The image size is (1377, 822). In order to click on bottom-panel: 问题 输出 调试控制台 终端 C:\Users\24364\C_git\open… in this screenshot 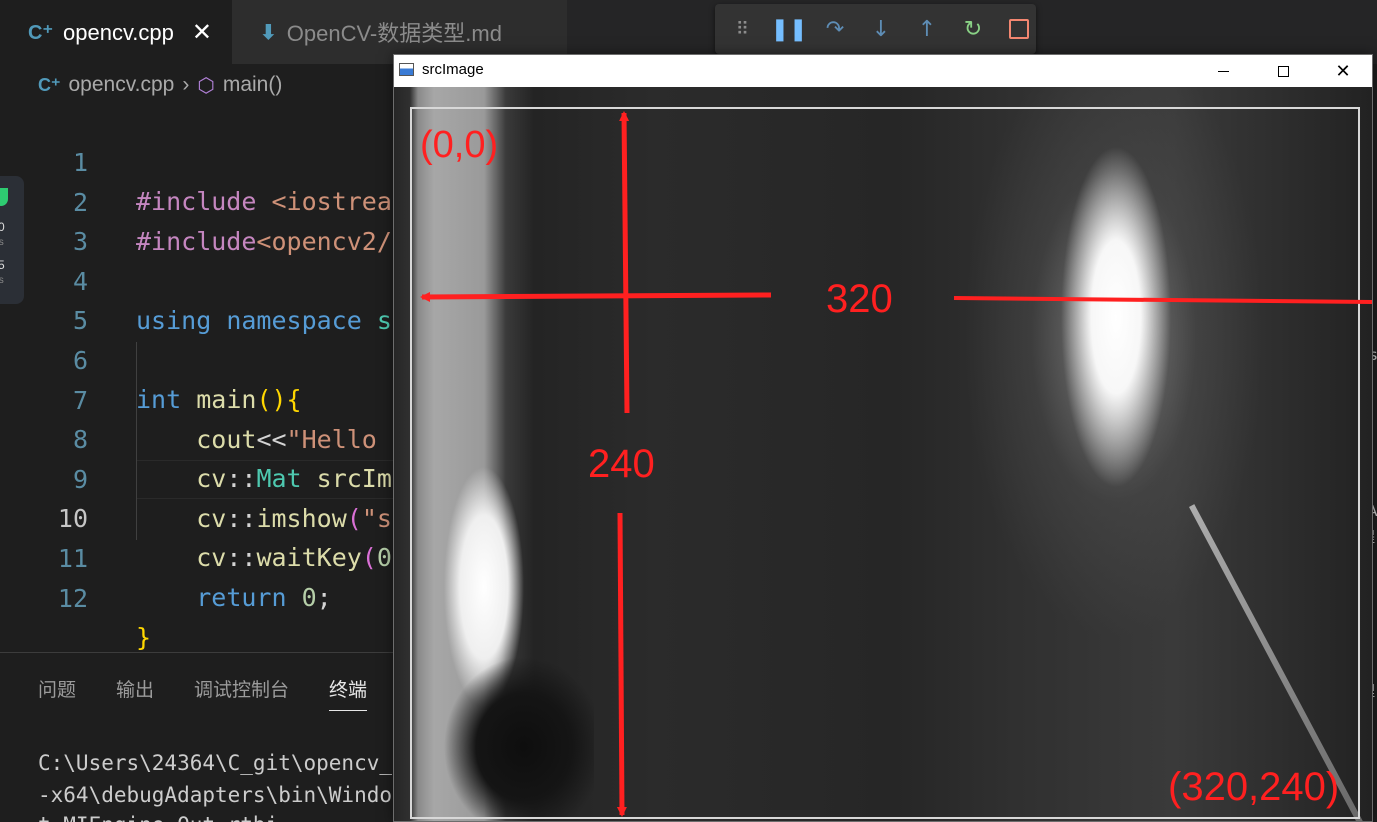, I will do `click(197, 737)`.